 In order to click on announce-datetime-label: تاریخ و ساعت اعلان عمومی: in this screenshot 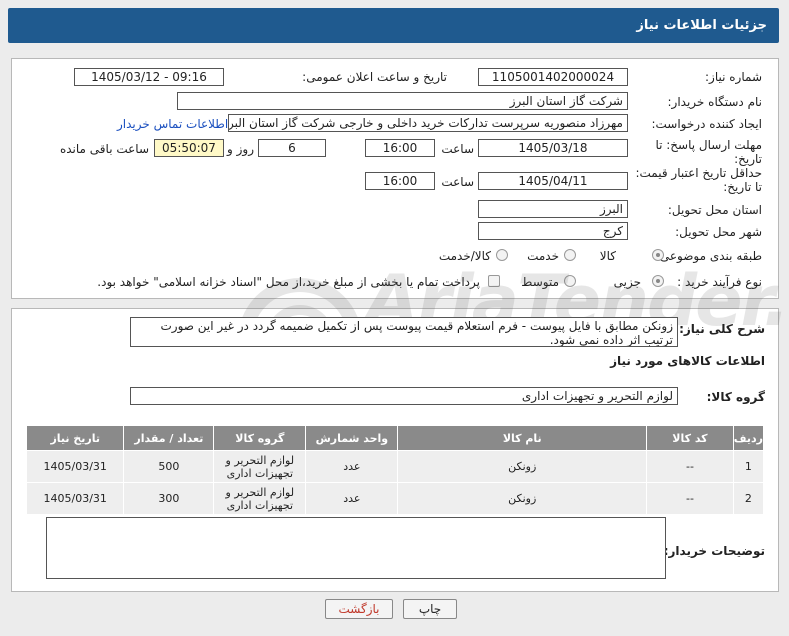, I will do `click(374, 77)`.